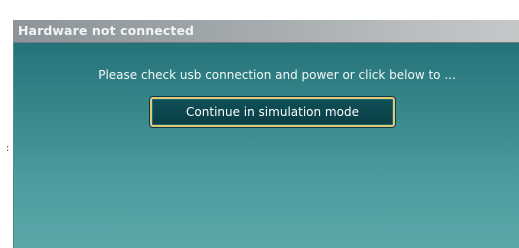  Describe the element at coordinates (272, 112) in the screenshot. I see `continue-simulation-button: Continue in simulation mode` at that location.